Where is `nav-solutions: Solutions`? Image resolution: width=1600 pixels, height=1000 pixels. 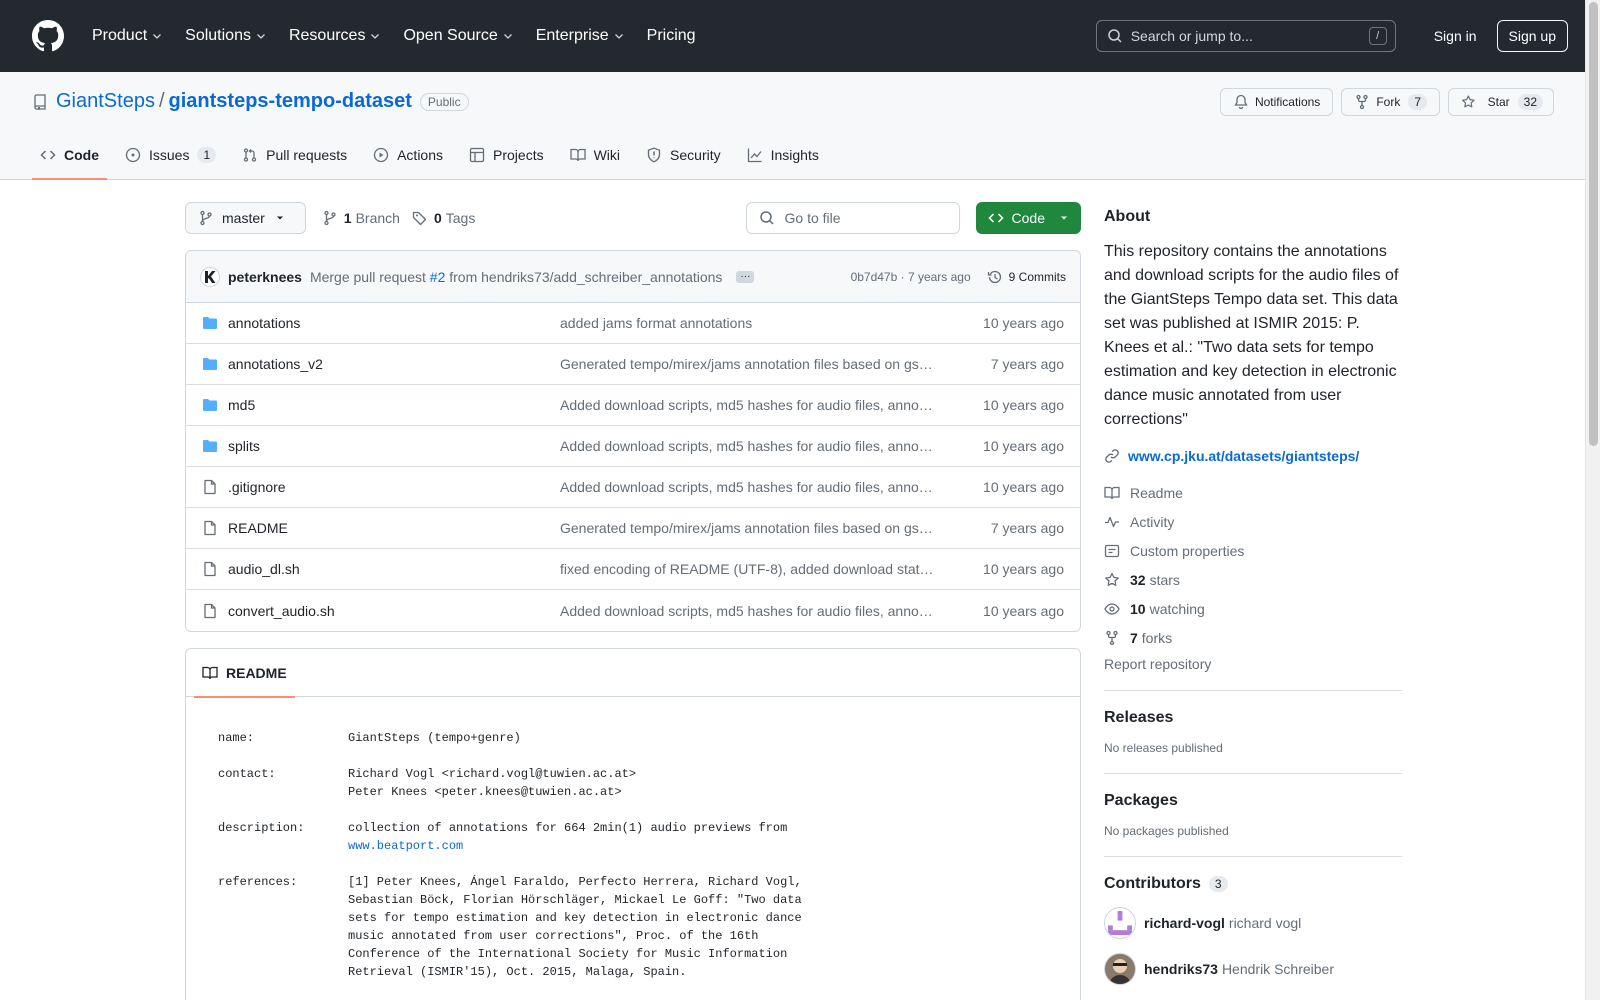 nav-solutions: Solutions is located at coordinates (226, 36).